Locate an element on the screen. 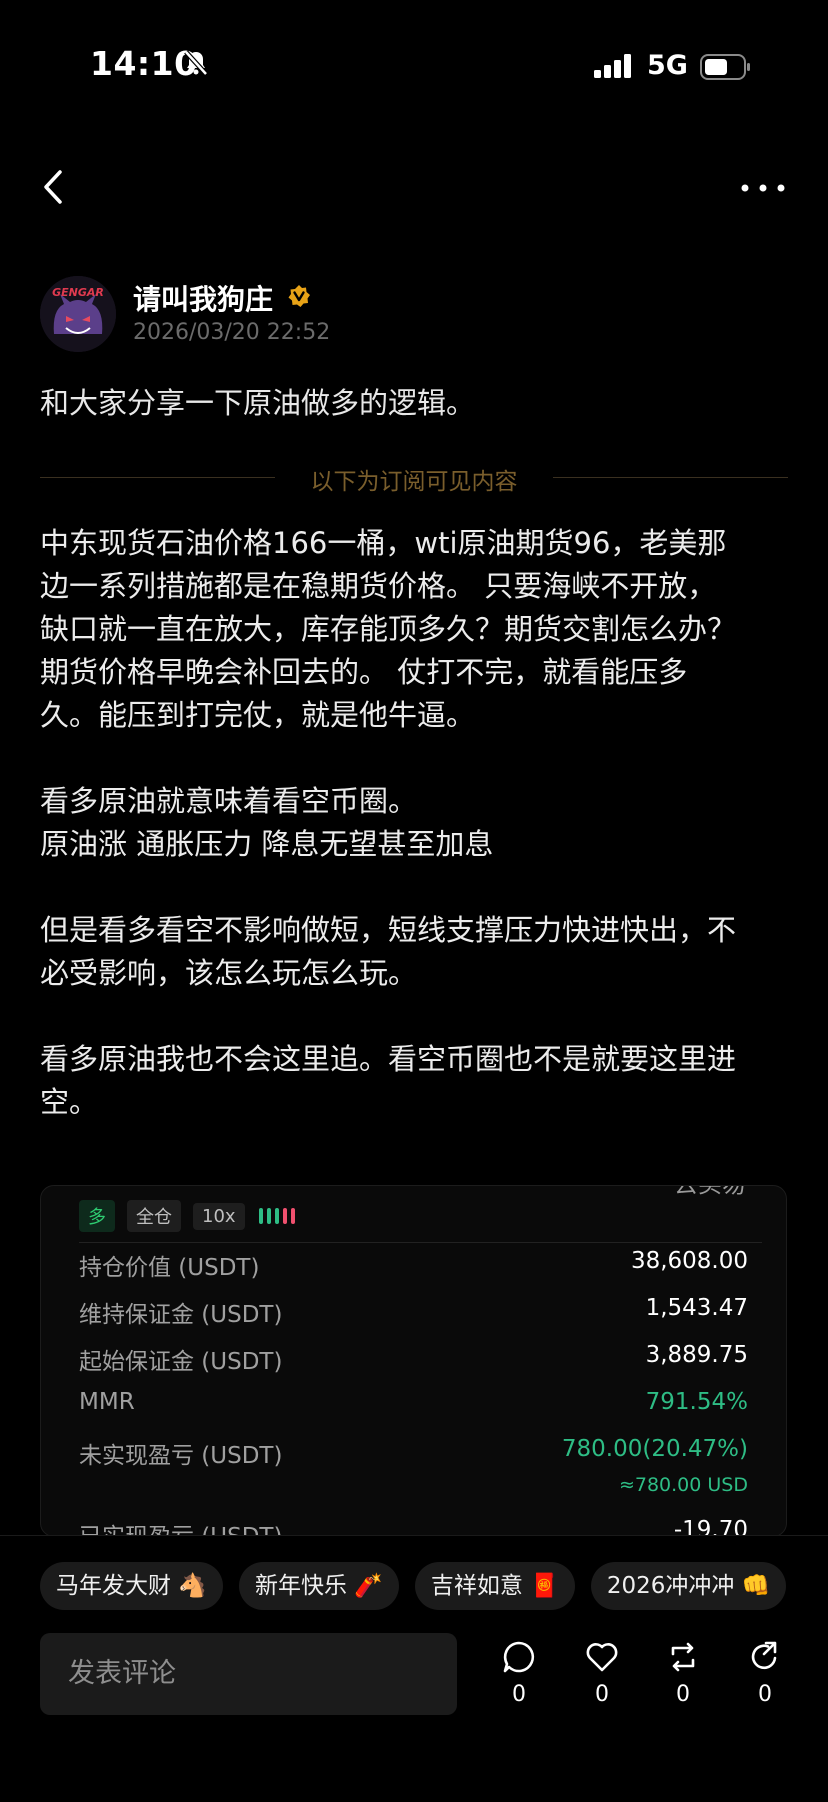 This screenshot has width=828, height=1802. row-value: 791.54% is located at coordinates (696, 1402).